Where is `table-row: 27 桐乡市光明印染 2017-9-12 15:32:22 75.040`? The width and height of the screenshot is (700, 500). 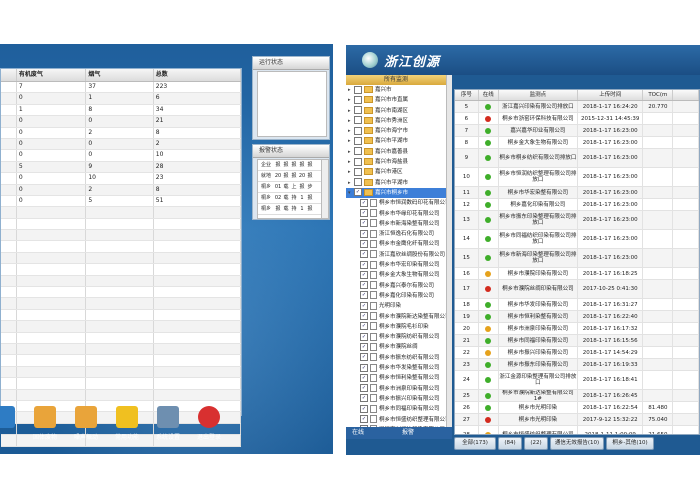 table-row: 27 桐乡市光明印染 2017-9-12 15:32:22 75.040 is located at coordinates (577, 420).